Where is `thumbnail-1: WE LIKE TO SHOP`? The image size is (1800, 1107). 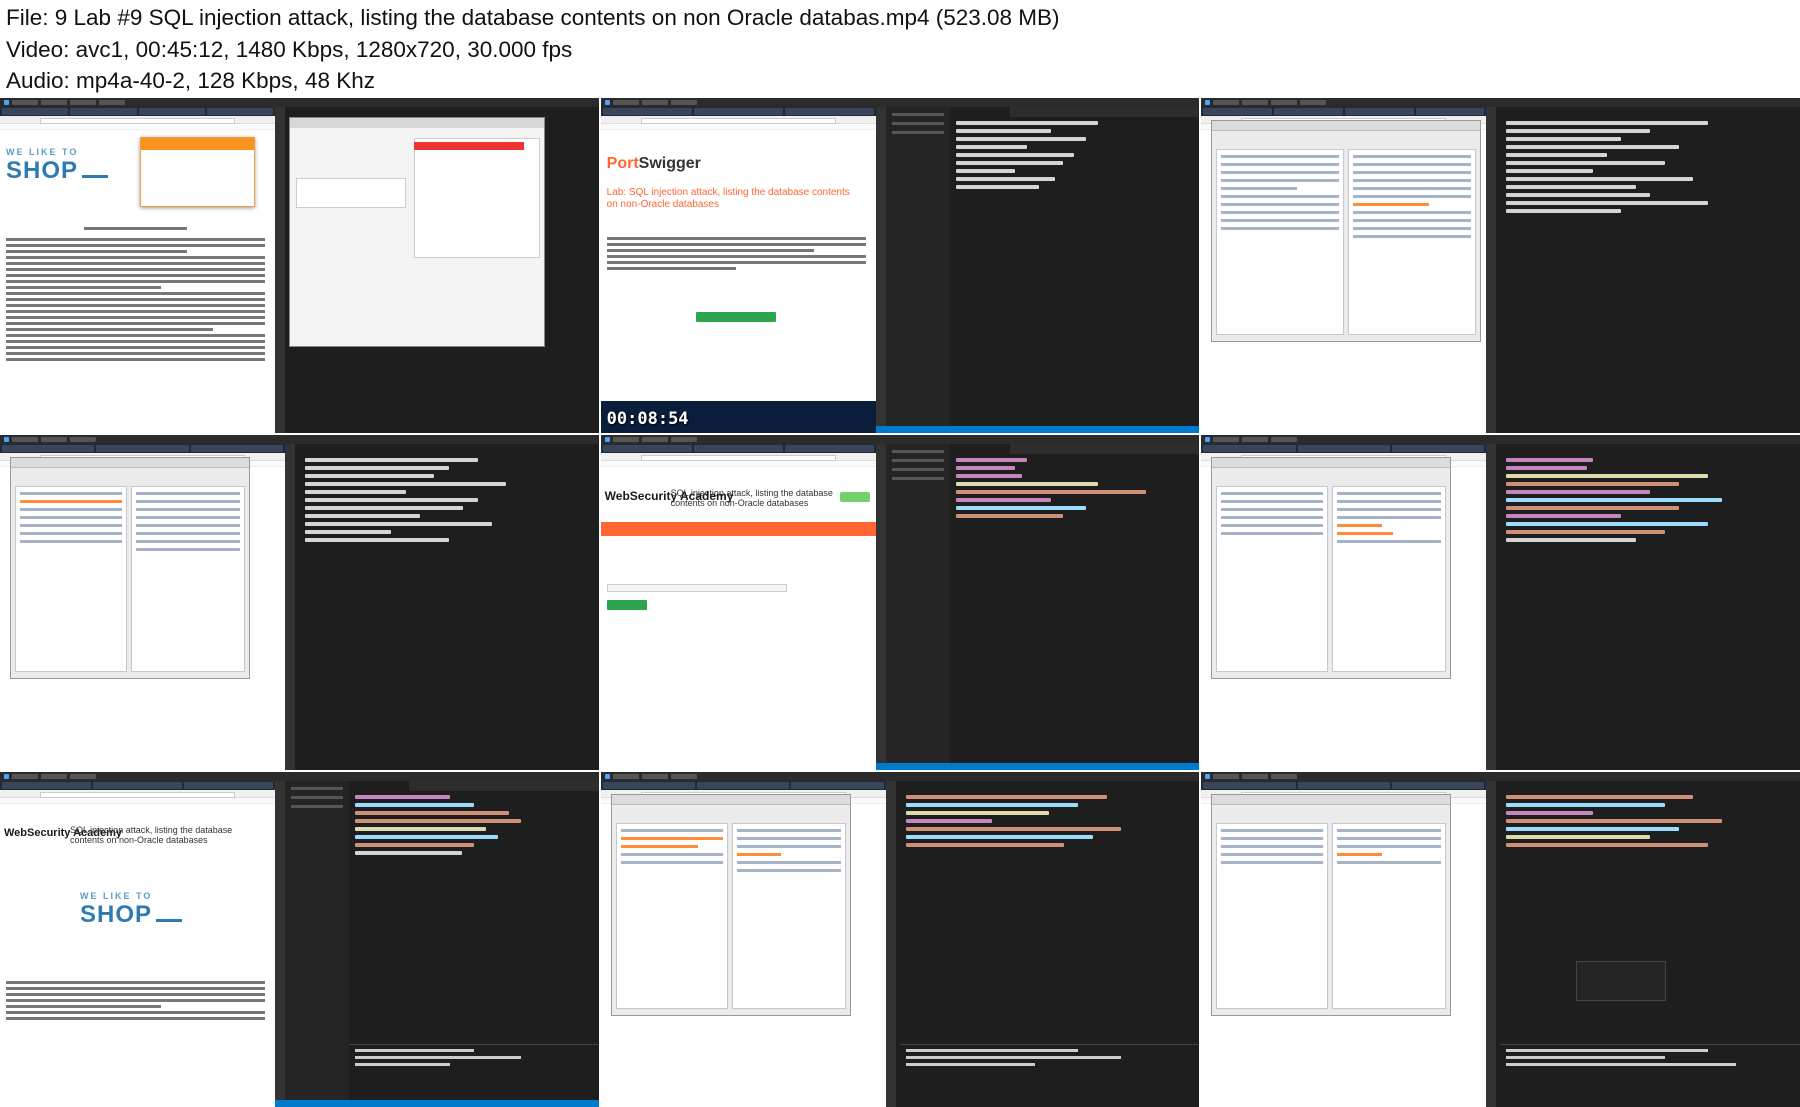 thumbnail-1: WE LIKE TO SHOP is located at coordinates (299, 265).